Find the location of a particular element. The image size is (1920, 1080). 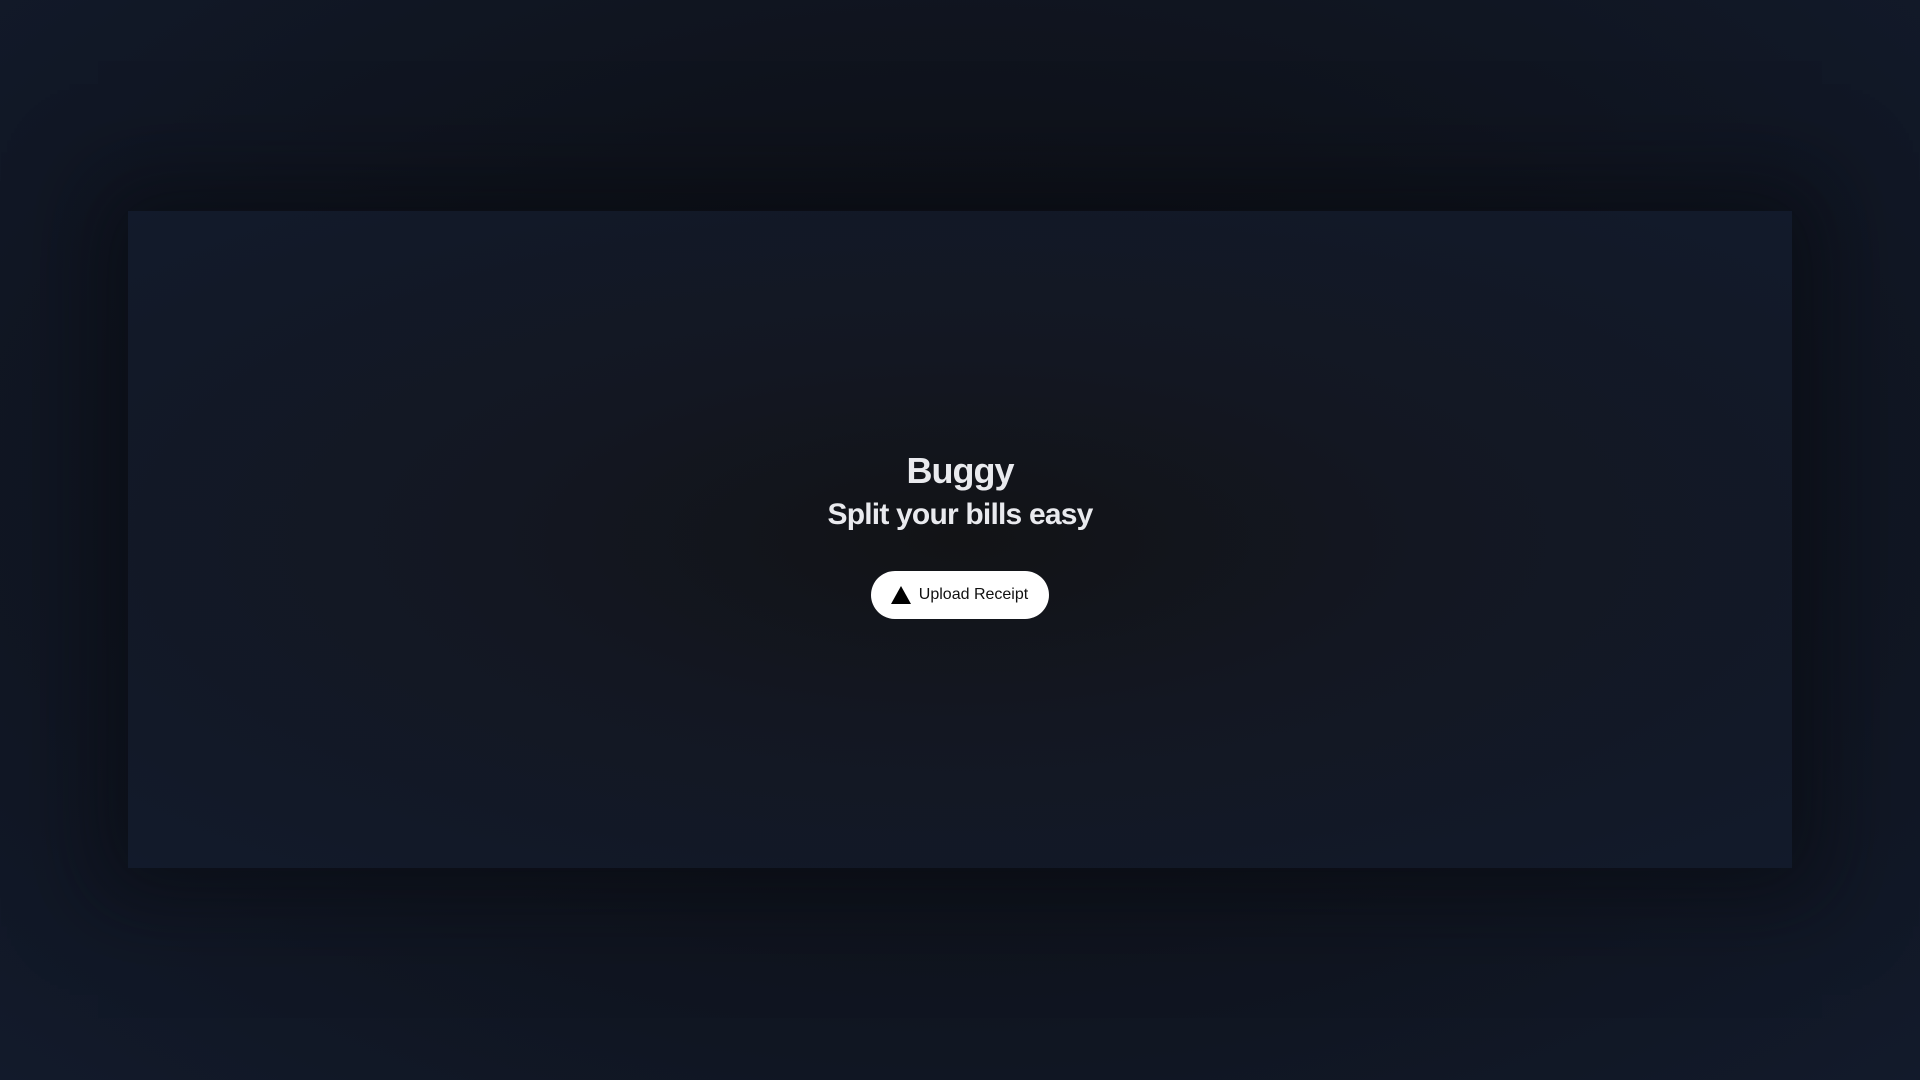

app-title: Buggy is located at coordinates (960, 470).